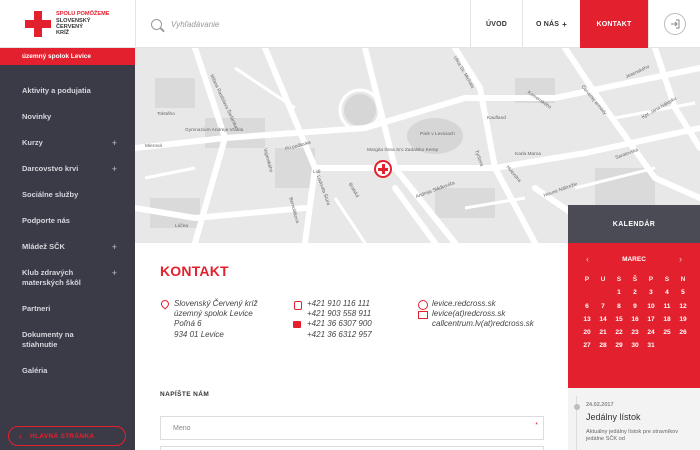 The image size is (700, 450). I want to click on calendar-day: 11, so click(667, 306).